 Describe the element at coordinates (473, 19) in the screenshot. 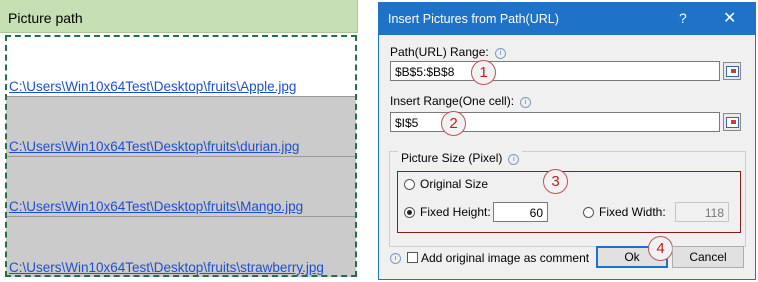

I see `dialog-title: Insert Pictures from Path(URL)` at that location.